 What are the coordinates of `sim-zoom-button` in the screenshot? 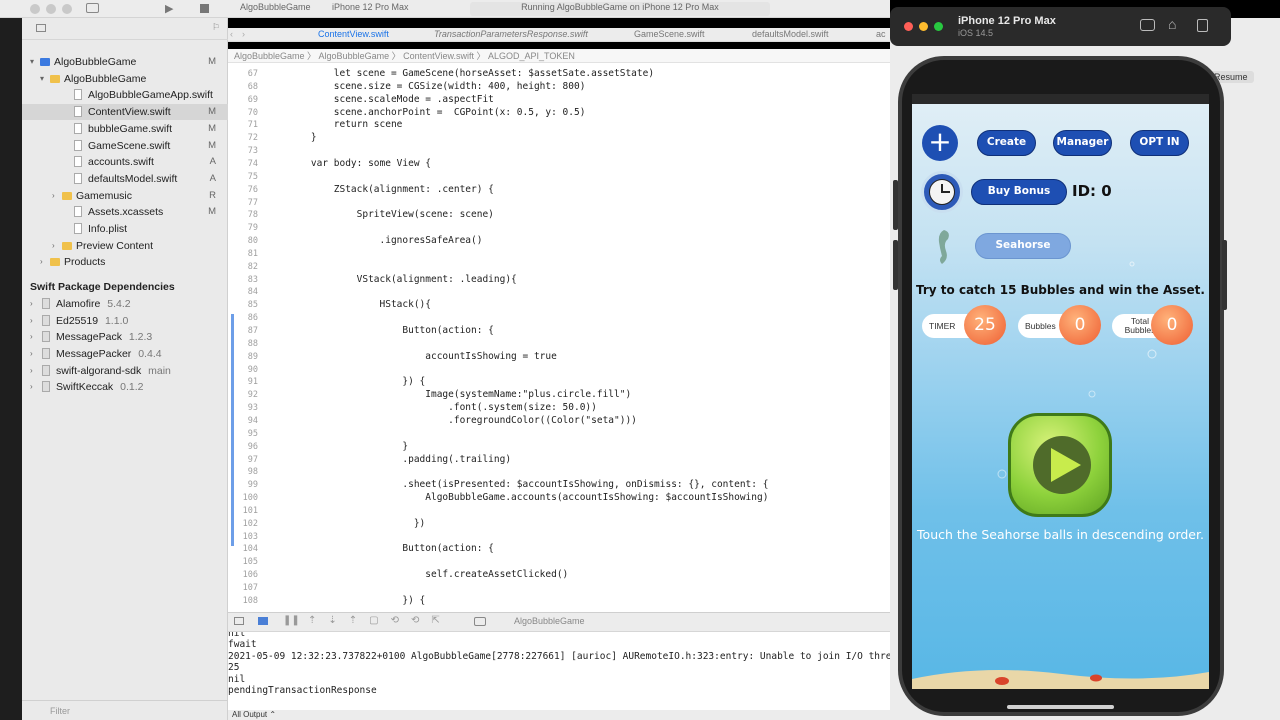 It's located at (938, 26).